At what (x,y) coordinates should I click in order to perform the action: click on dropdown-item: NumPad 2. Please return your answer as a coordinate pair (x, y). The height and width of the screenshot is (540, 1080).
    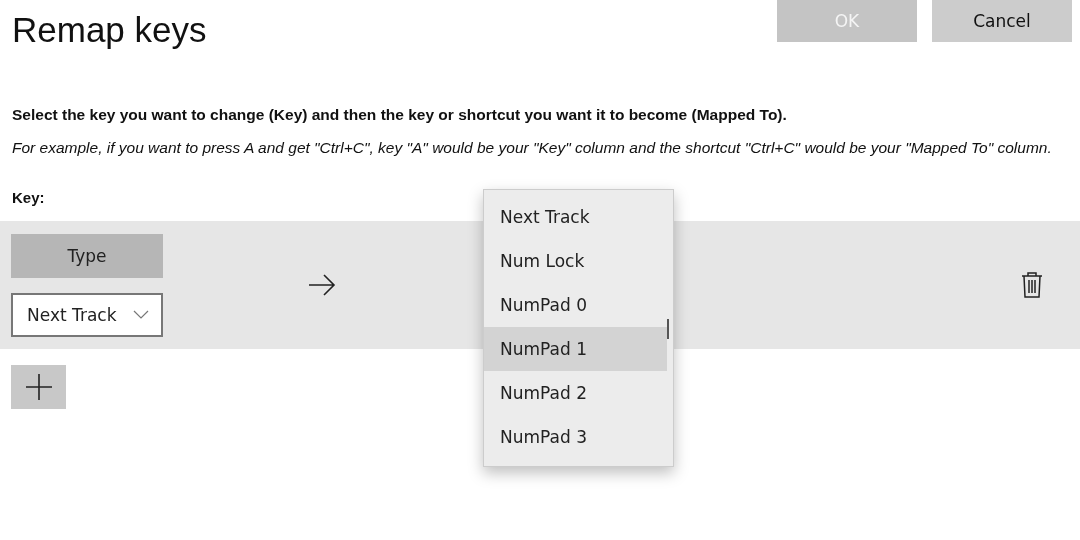
    Looking at the image, I should click on (575, 393).